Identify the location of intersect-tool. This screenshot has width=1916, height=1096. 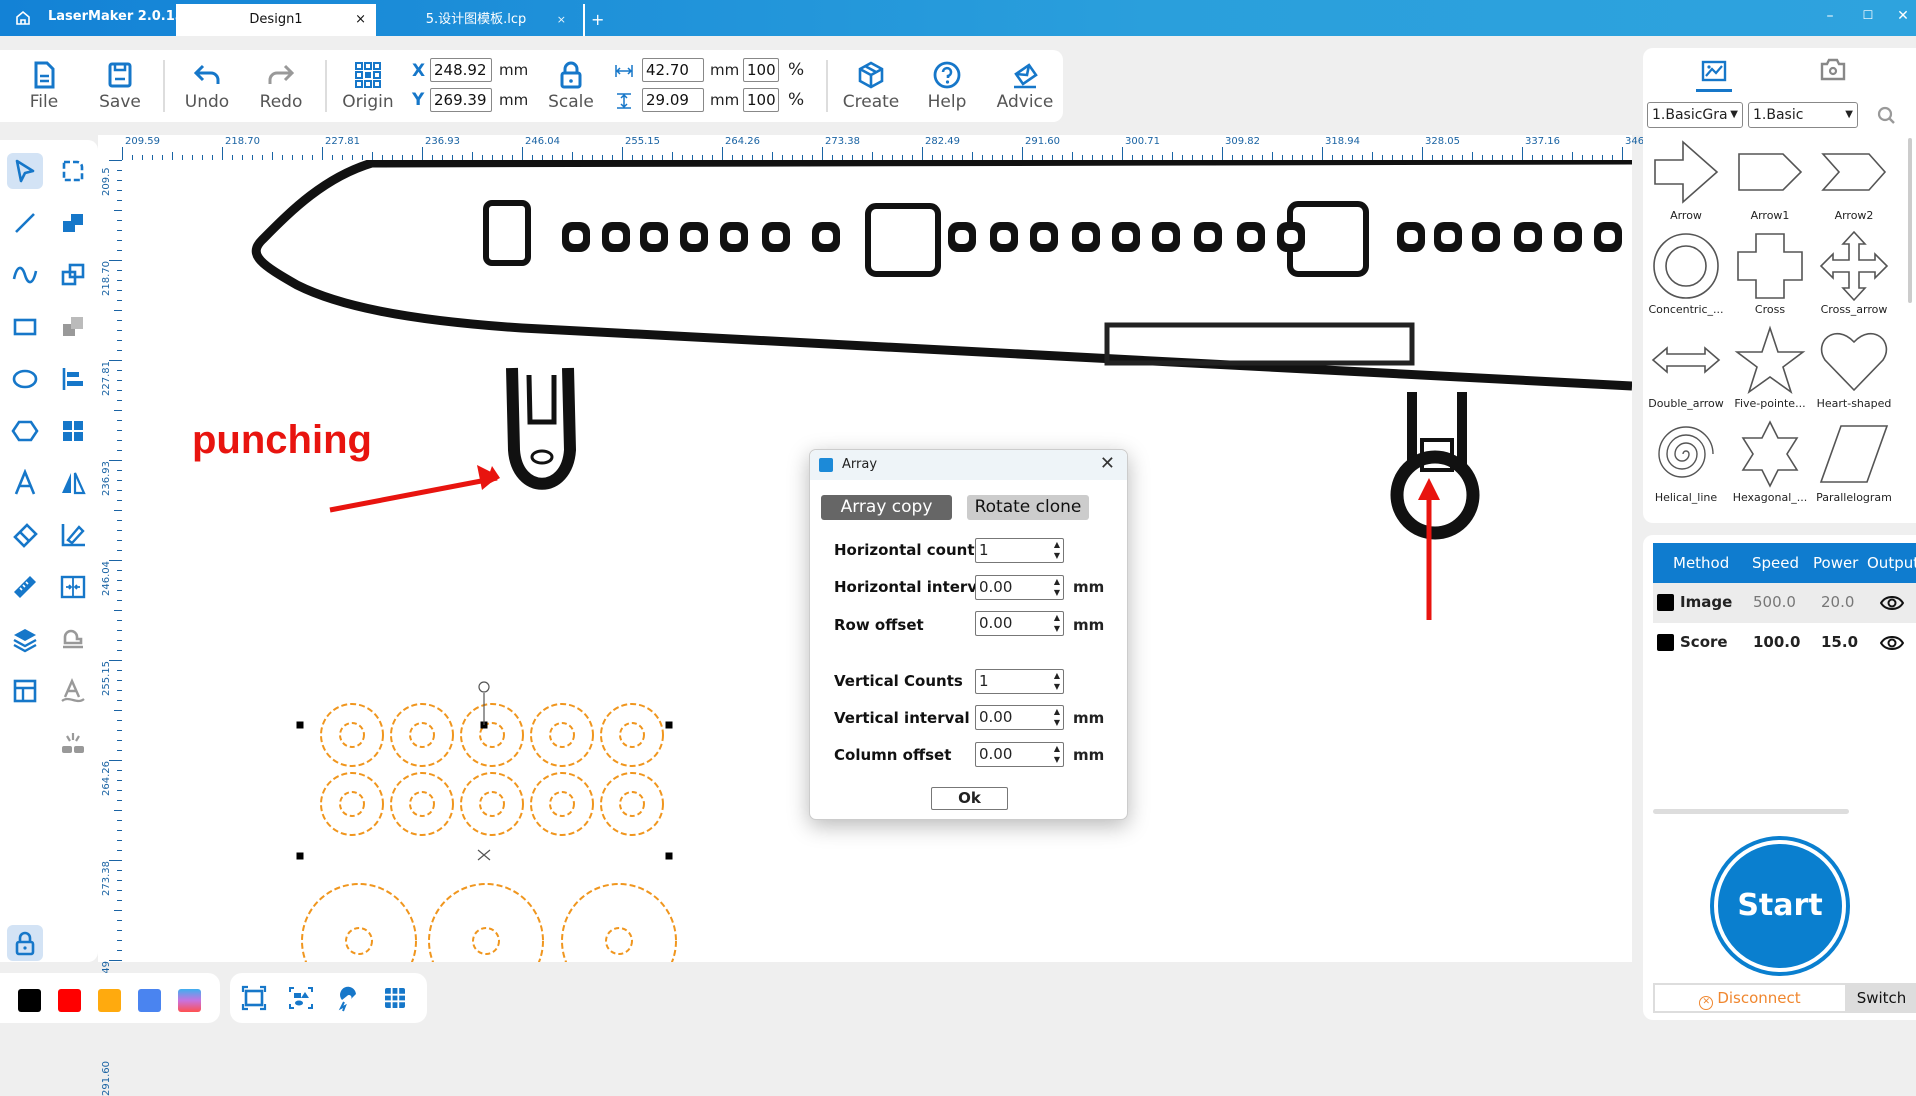
(73, 275).